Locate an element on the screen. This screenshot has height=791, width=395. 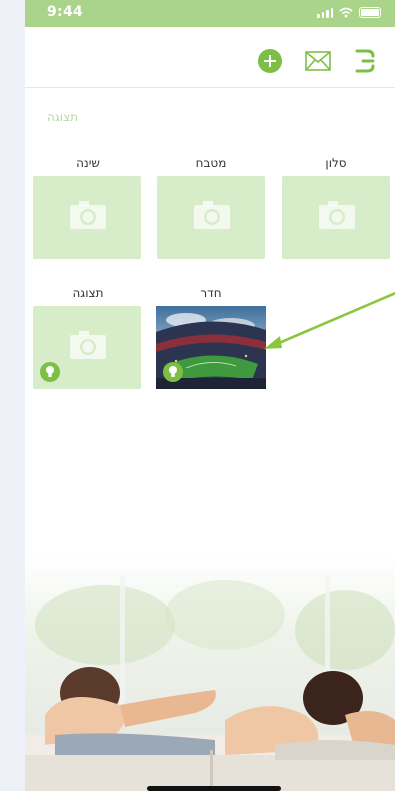
room-label-living: סלון is located at coordinates (336, 163).